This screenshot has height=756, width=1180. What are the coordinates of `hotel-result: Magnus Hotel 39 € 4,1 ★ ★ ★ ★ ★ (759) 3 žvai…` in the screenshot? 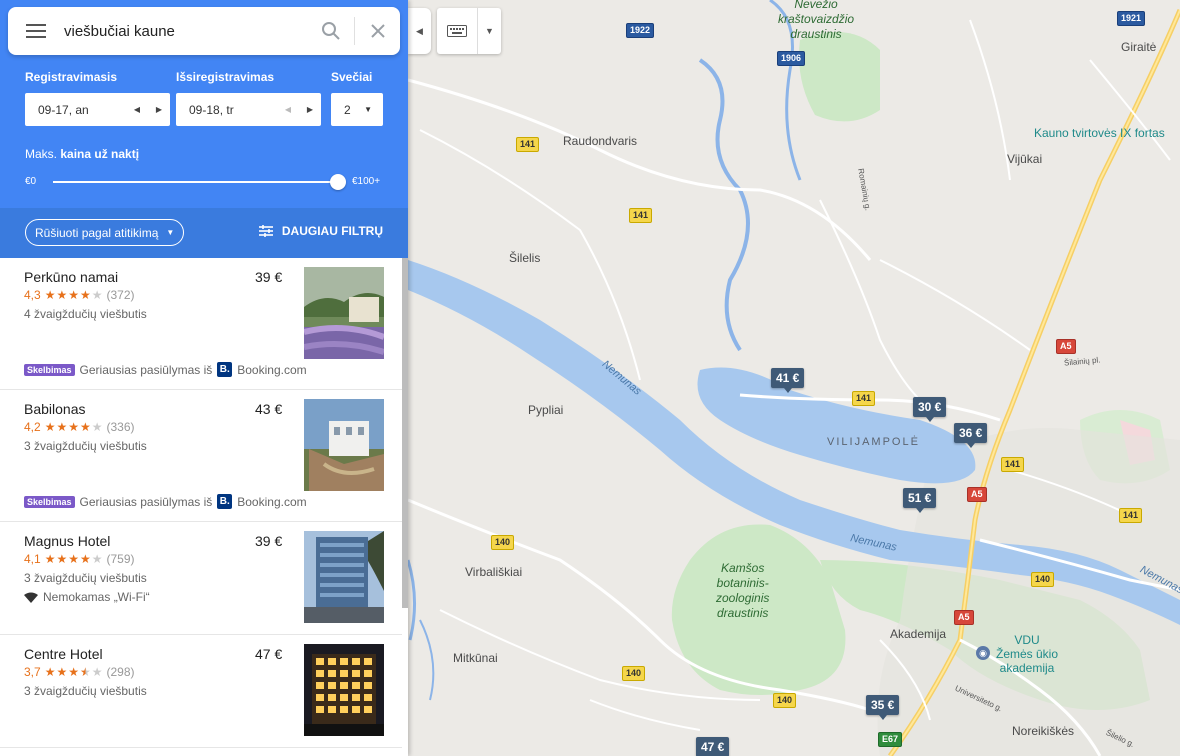 It's located at (201, 578).